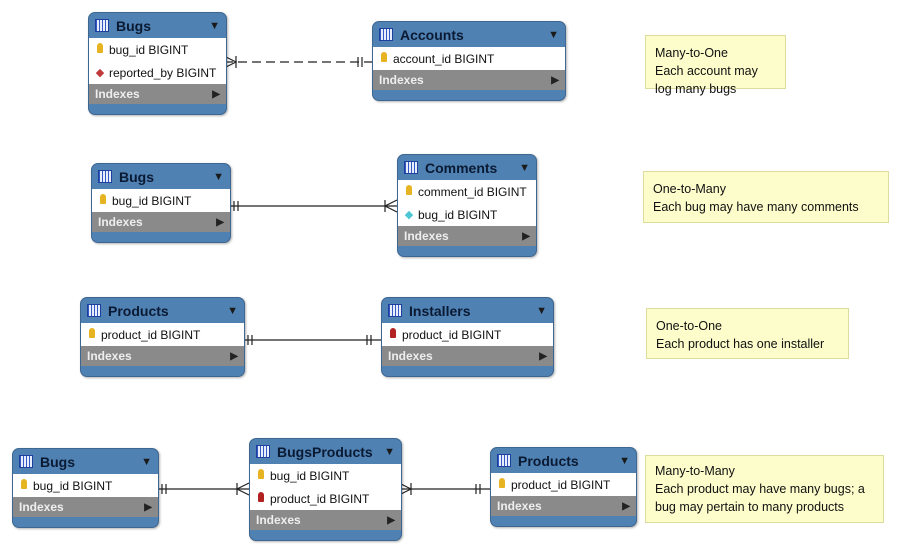  Describe the element at coordinates (163, 72) in the screenshot. I see `column-label: reported_by BIGINT` at that location.